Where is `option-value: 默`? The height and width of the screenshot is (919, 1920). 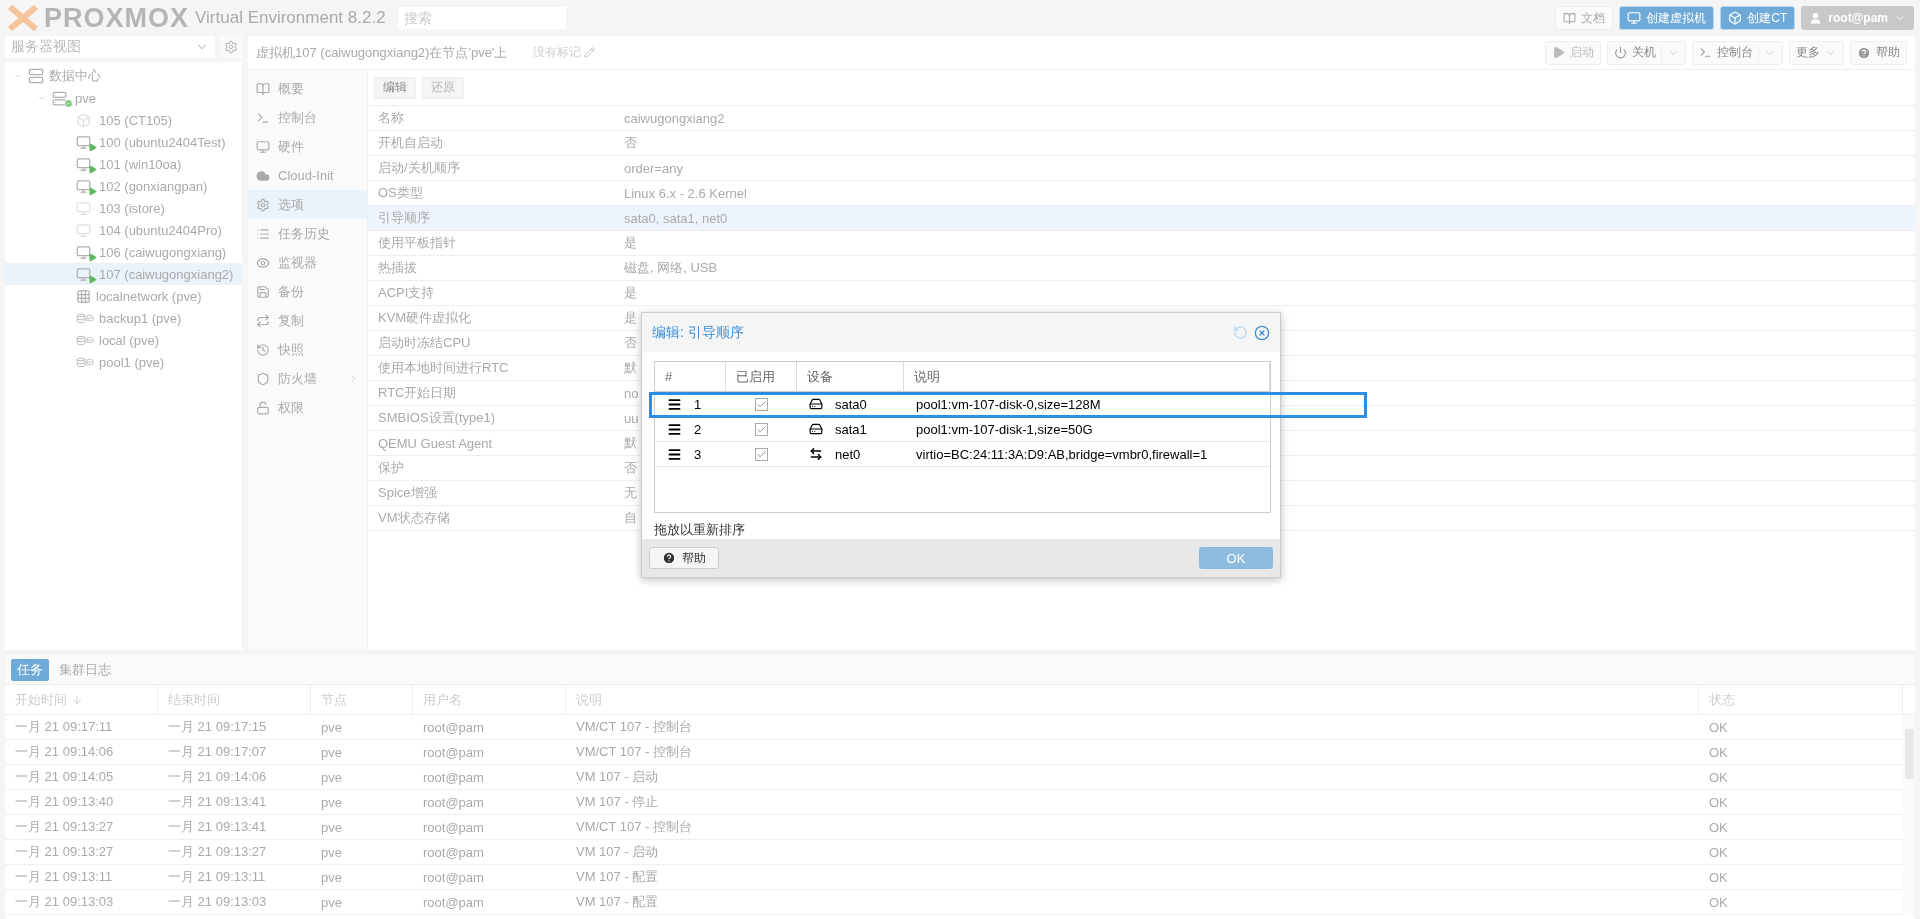 option-value: 默 is located at coordinates (630, 442).